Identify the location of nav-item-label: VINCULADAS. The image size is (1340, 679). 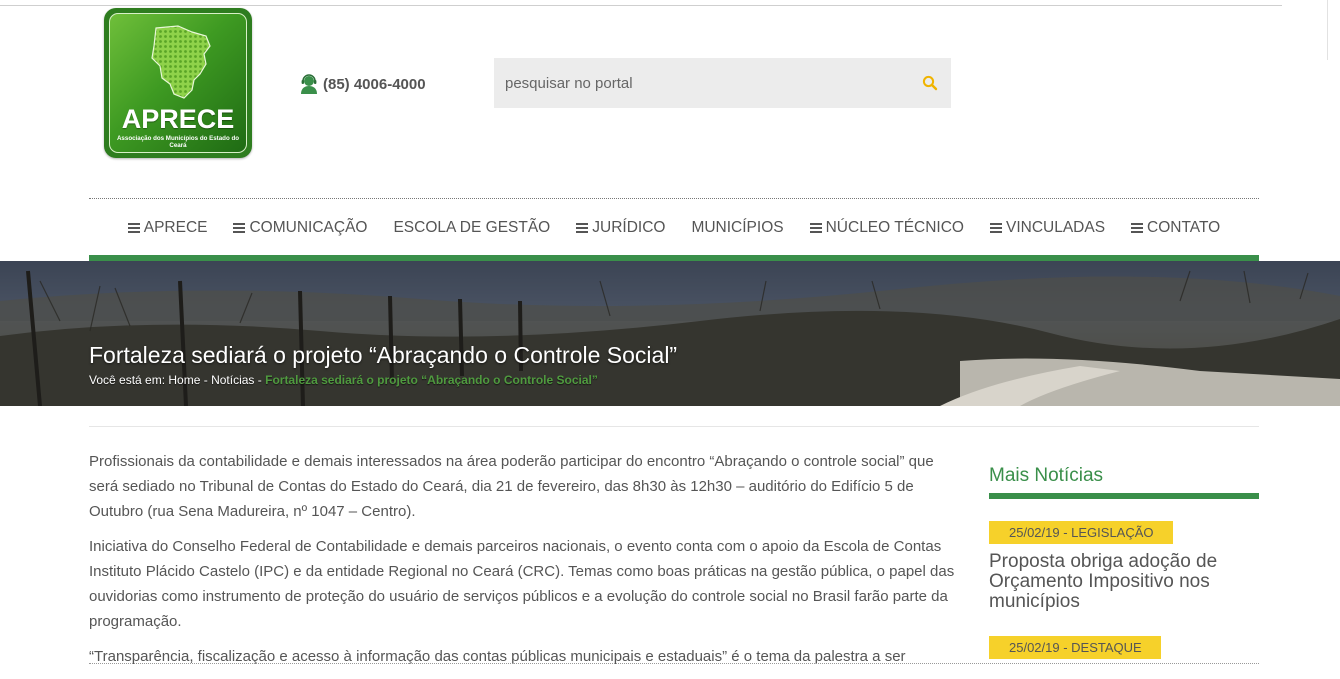
(1055, 227).